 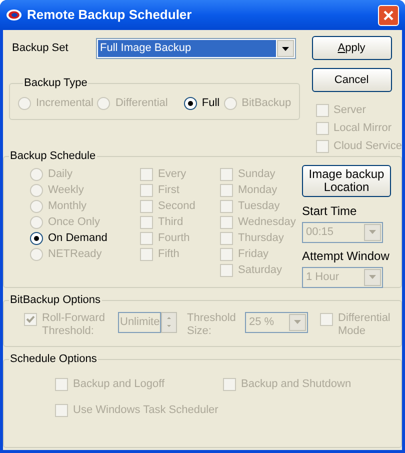 I want to click on combo-value: 00:15, so click(x=320, y=232).